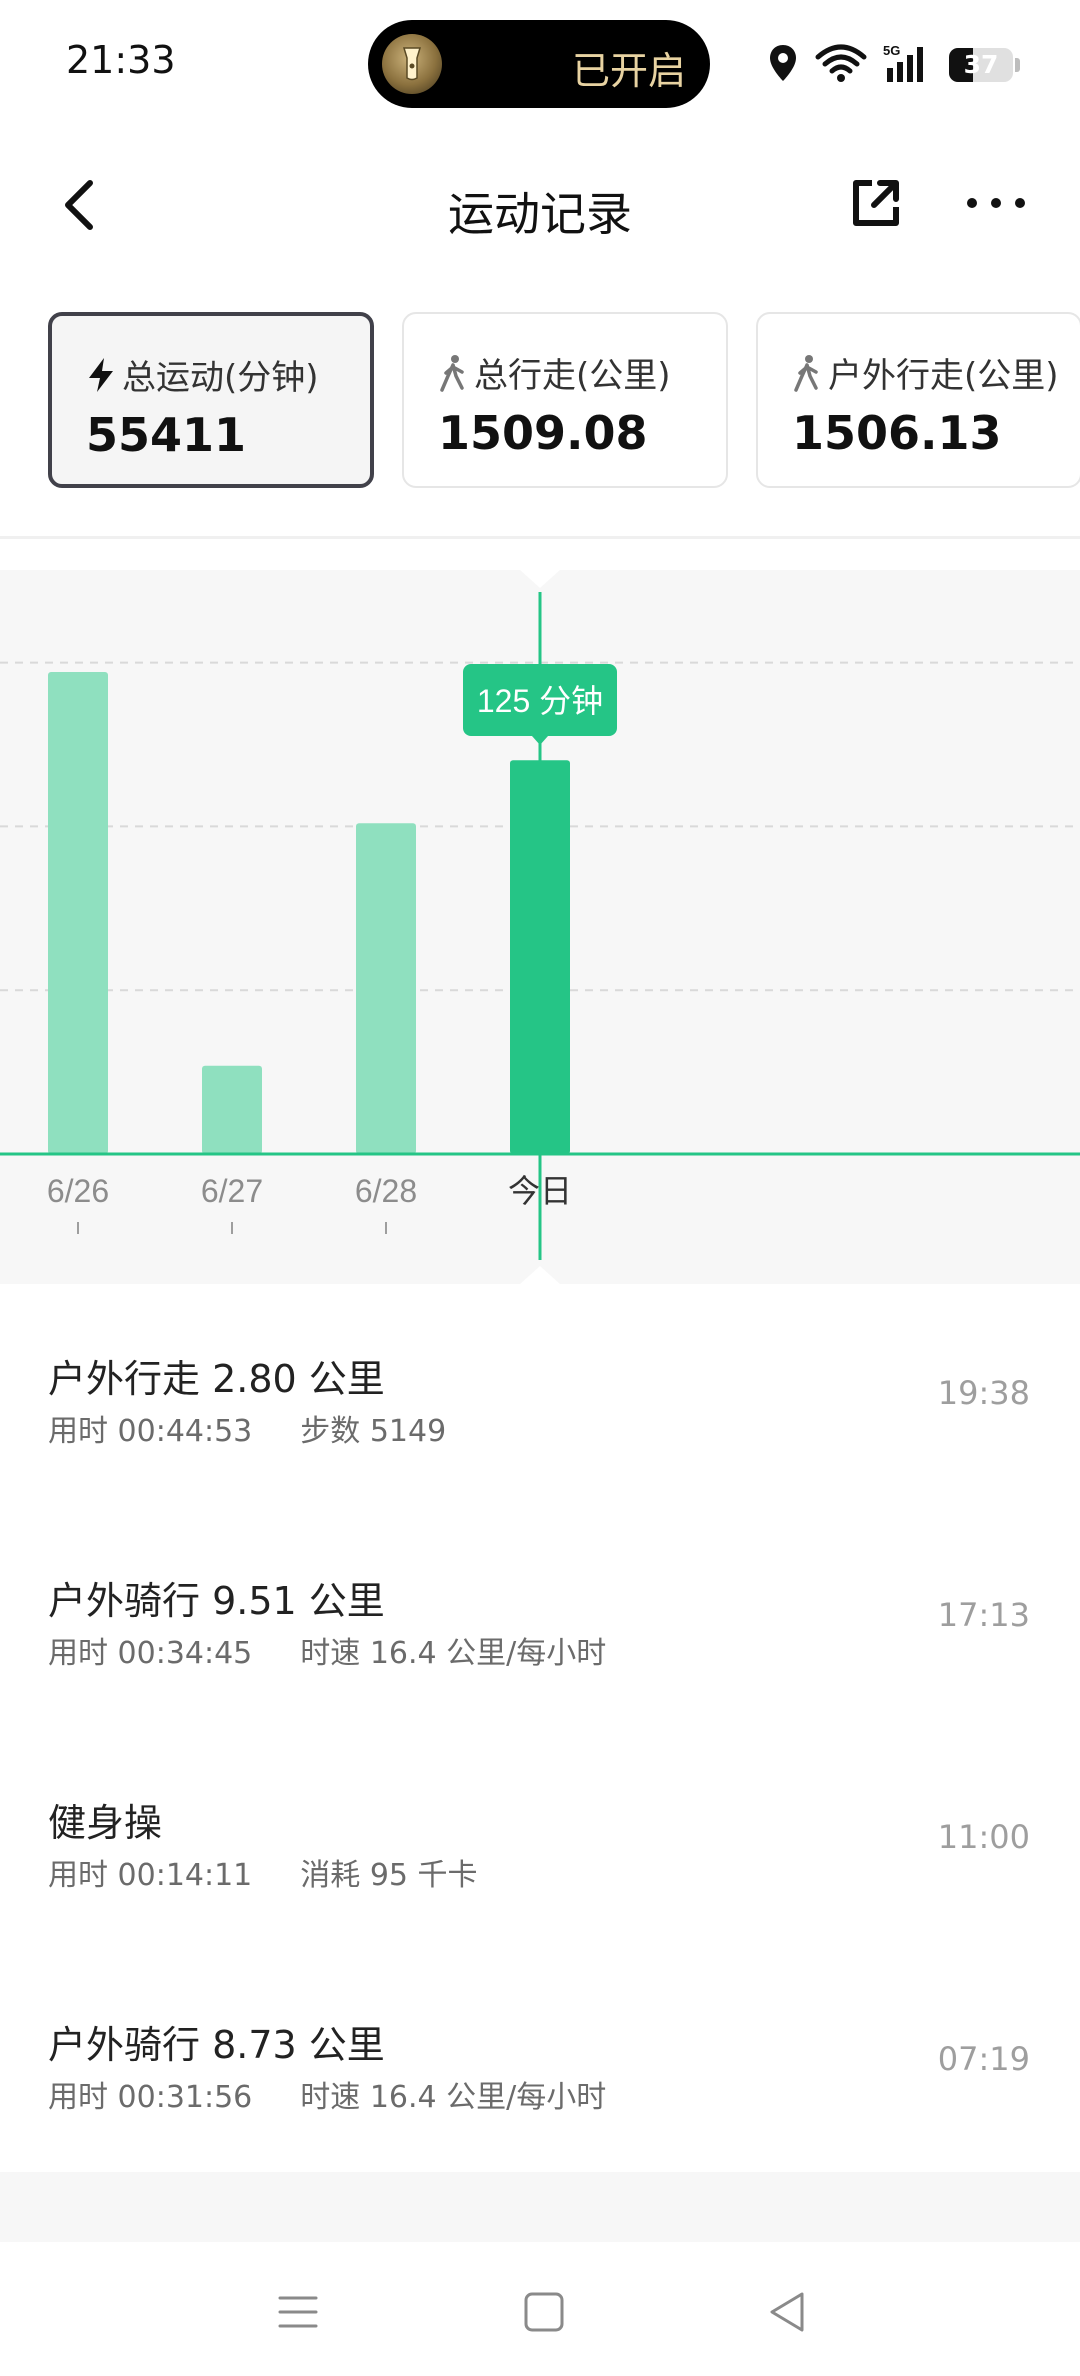 Image resolution: width=1080 pixels, height=2376 pixels. Describe the element at coordinates (540, 1275) in the screenshot. I see `chart-bottom-notch` at that location.